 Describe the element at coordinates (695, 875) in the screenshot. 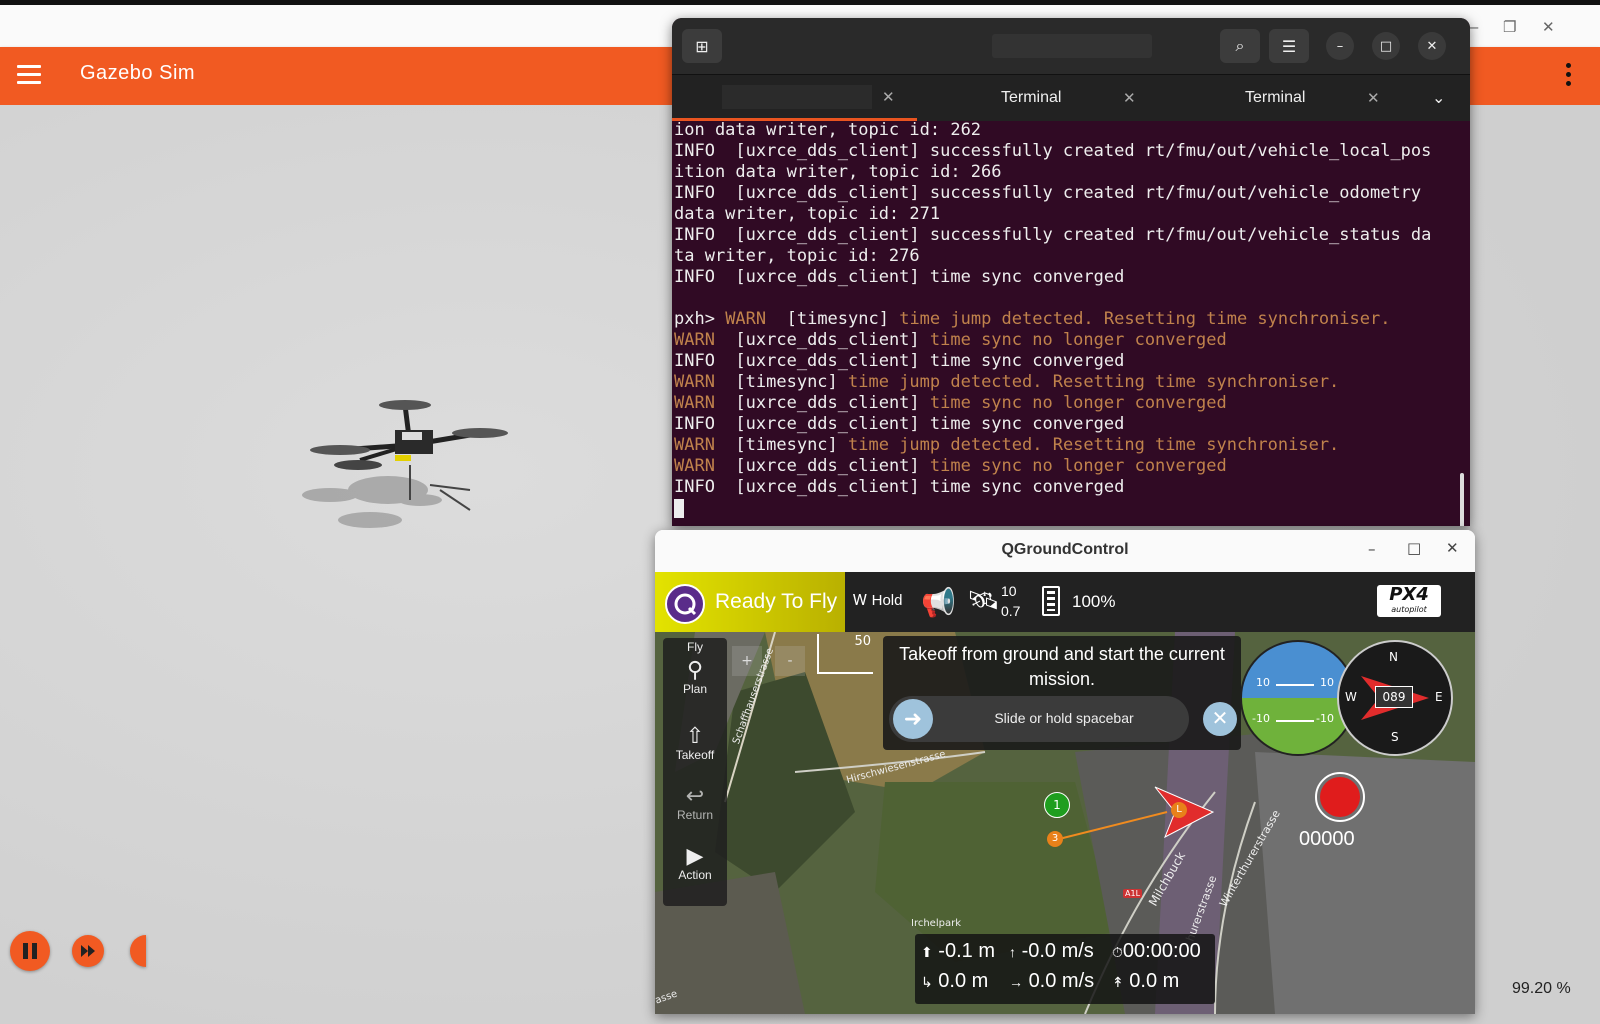

I see `action-label: Action` at that location.